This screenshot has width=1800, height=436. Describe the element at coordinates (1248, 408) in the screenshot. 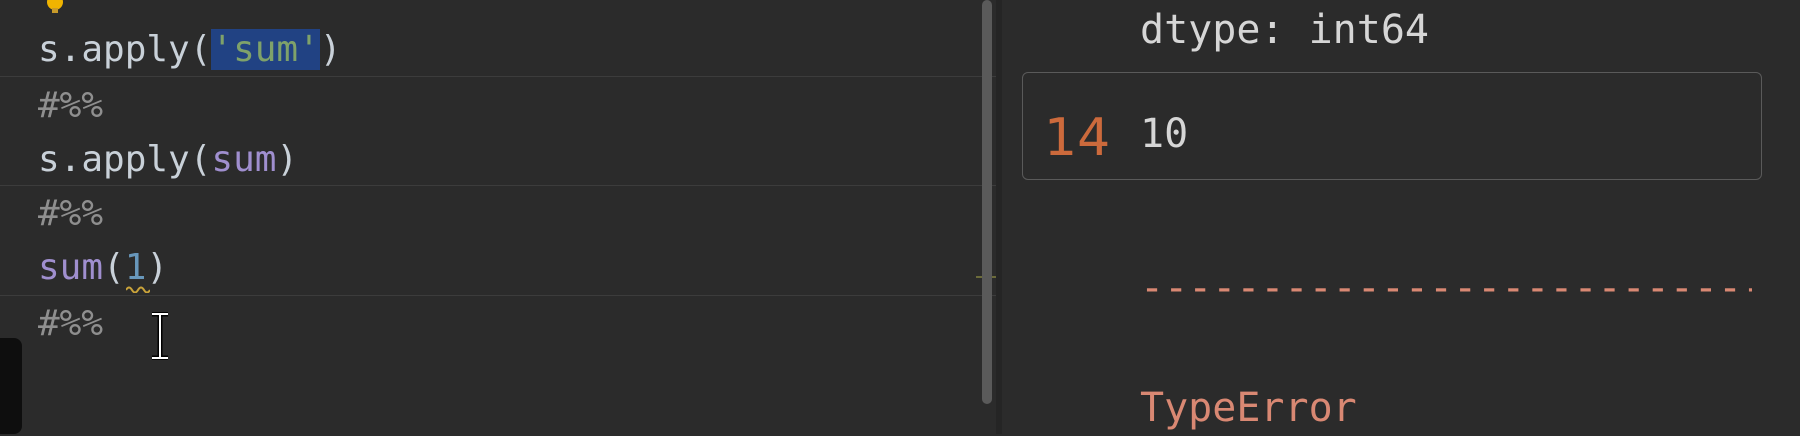

I see `error-name: TypeError` at that location.